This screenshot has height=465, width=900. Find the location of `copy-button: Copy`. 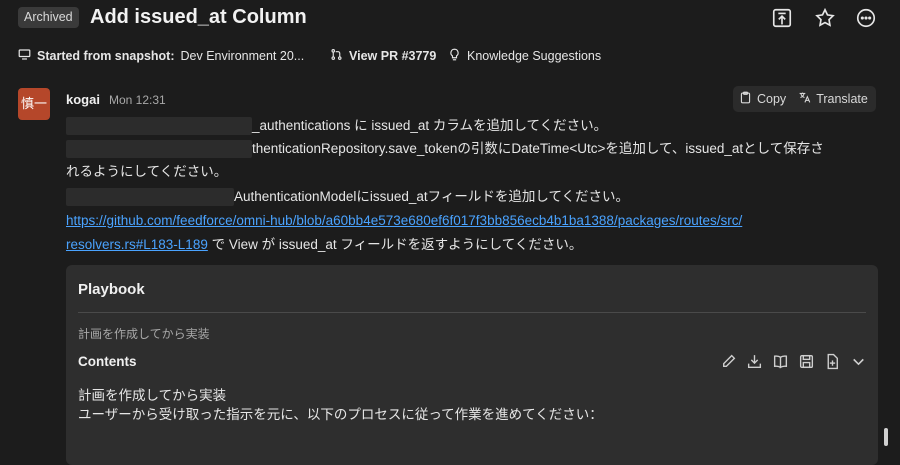

copy-button: Copy is located at coordinates (762, 99).